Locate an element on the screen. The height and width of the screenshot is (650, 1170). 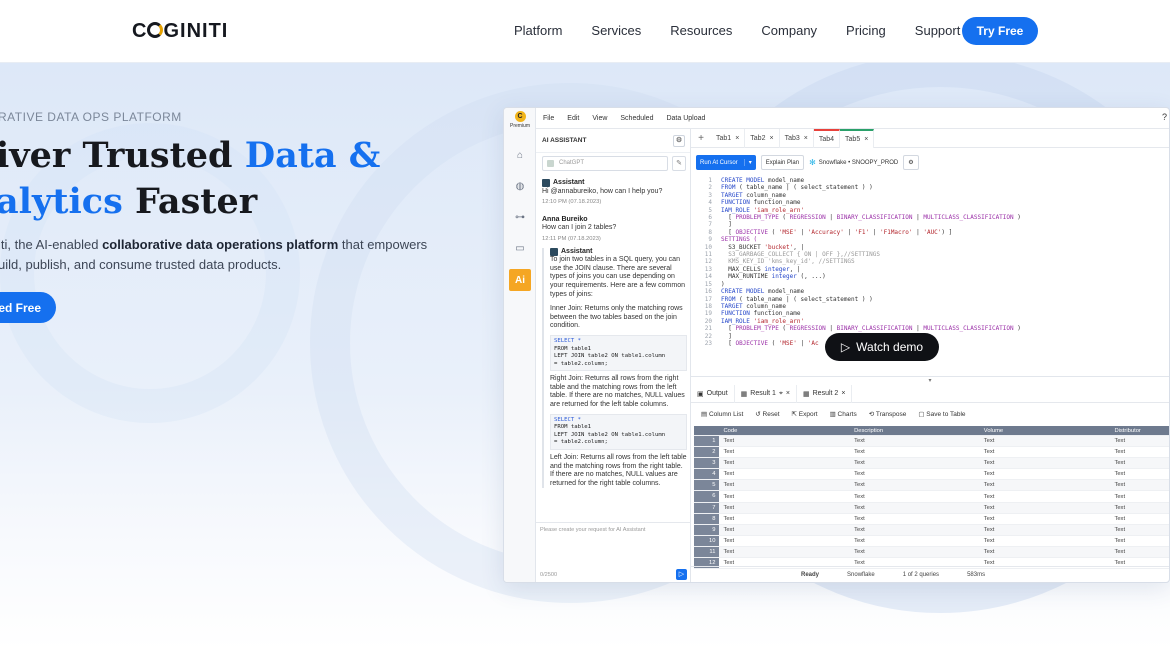
table-row: 9 Text Text Text Text is located at coordinates (931, 530).